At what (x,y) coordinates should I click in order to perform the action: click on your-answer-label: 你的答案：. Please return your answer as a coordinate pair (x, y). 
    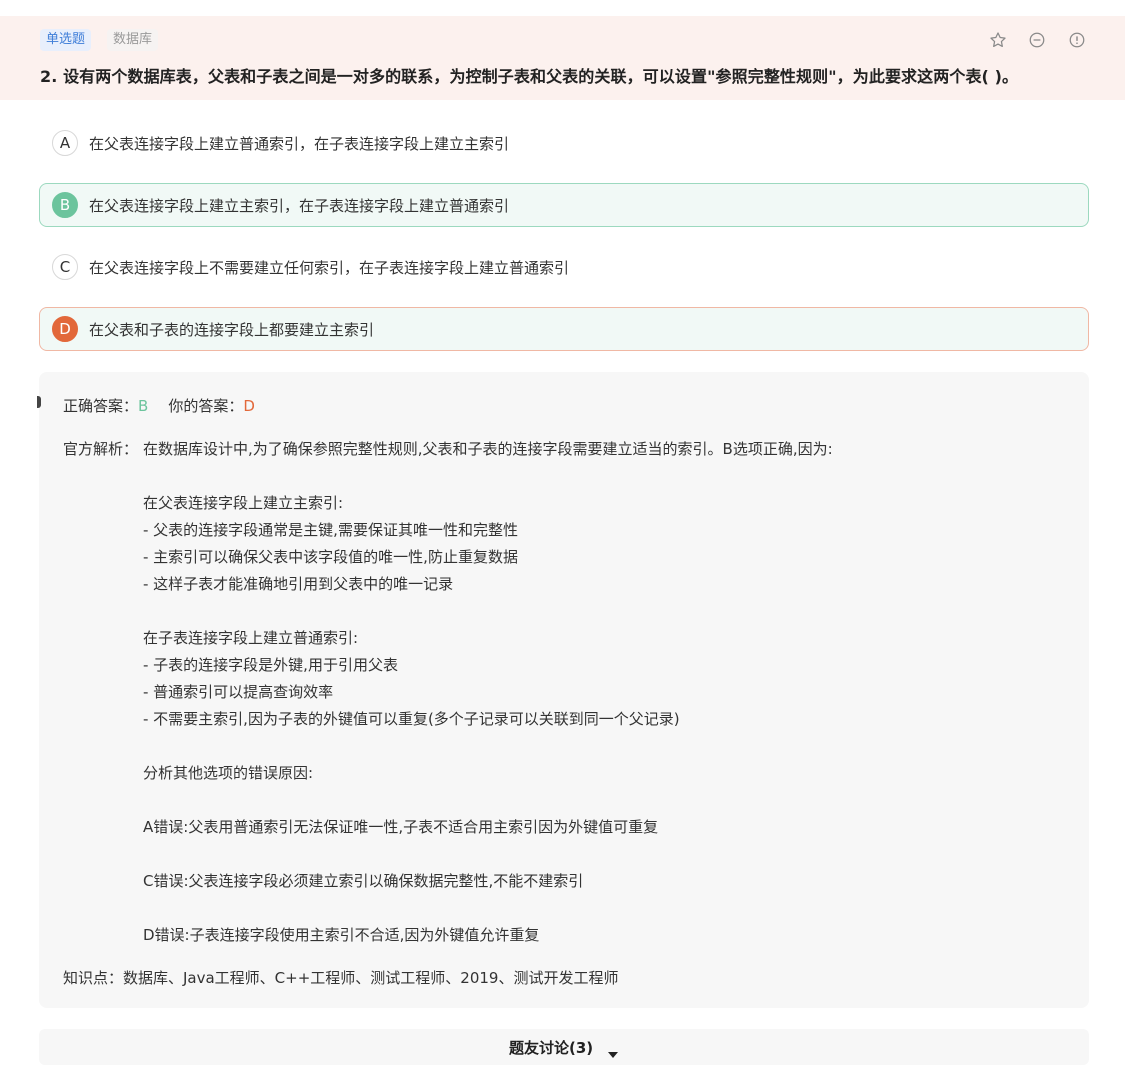
    Looking at the image, I should click on (206, 406).